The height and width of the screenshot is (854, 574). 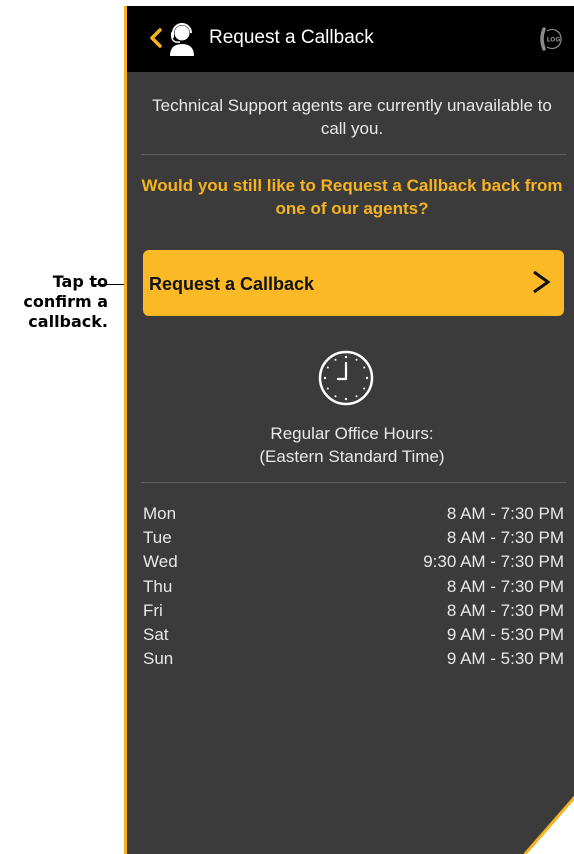 I want to click on annotation-line-3: callback., so click(x=68, y=321).